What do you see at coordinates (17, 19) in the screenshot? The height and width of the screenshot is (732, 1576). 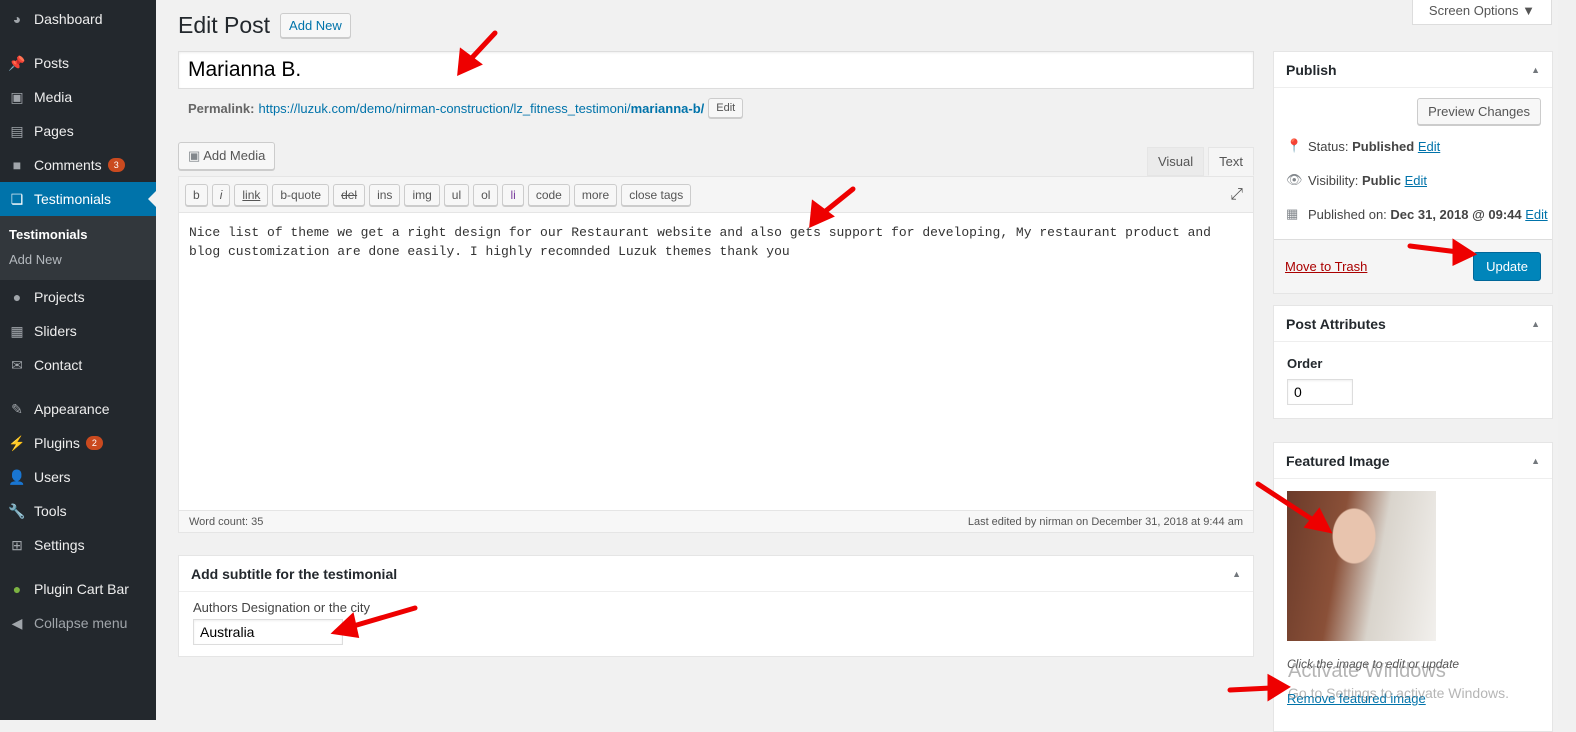 I see `dashboard-icon: ◕` at bounding box center [17, 19].